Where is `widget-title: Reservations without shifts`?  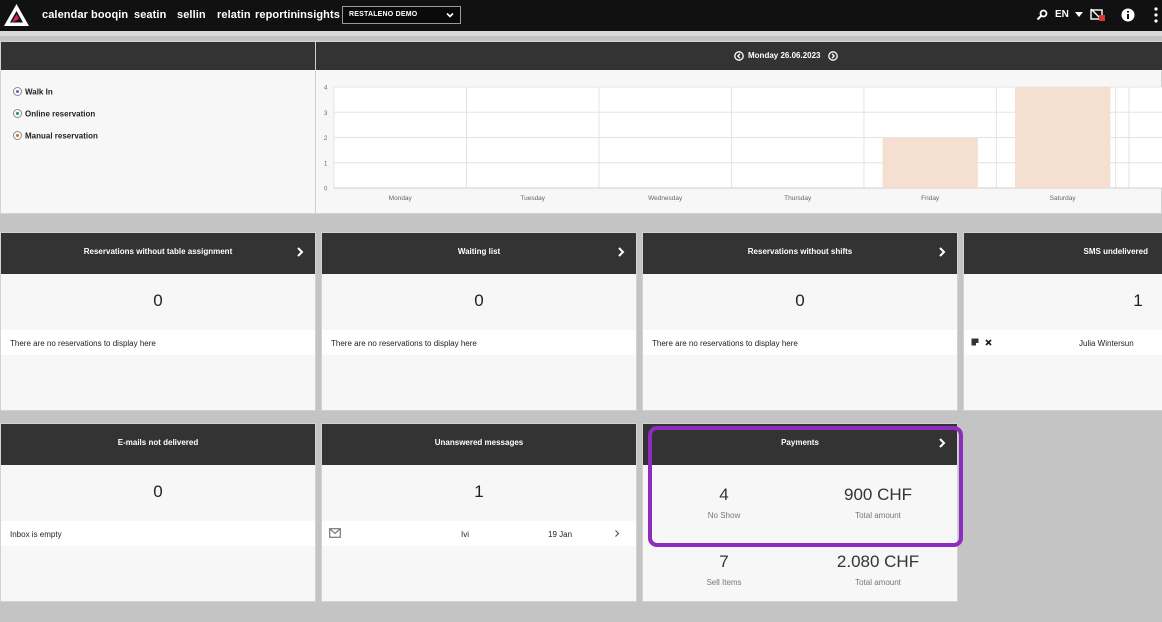 widget-title: Reservations without shifts is located at coordinates (800, 251).